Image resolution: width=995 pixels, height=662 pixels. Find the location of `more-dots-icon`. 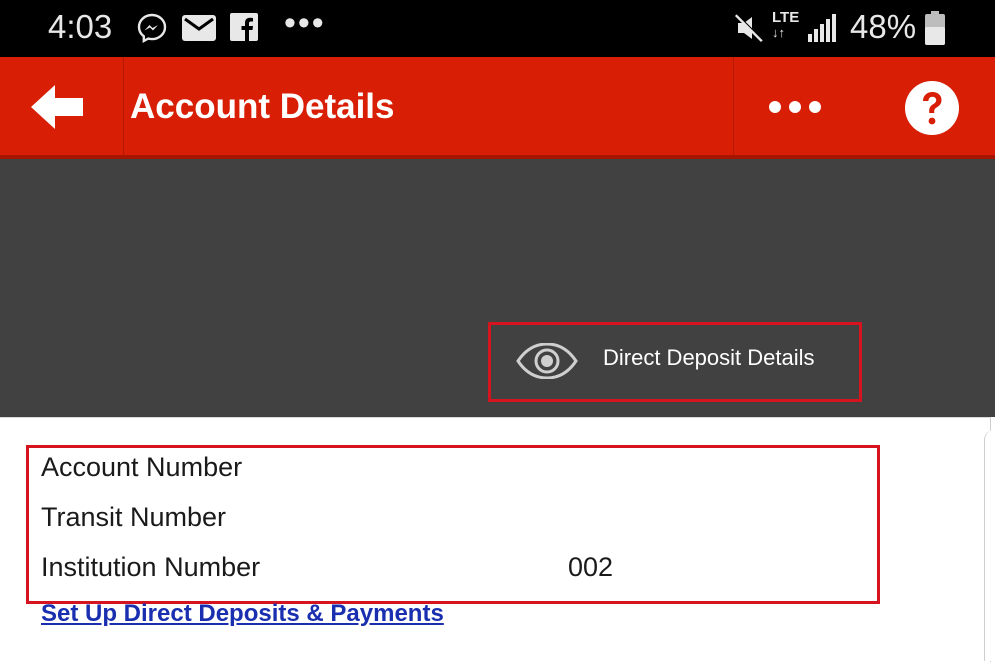

more-dots-icon is located at coordinates (795, 109).